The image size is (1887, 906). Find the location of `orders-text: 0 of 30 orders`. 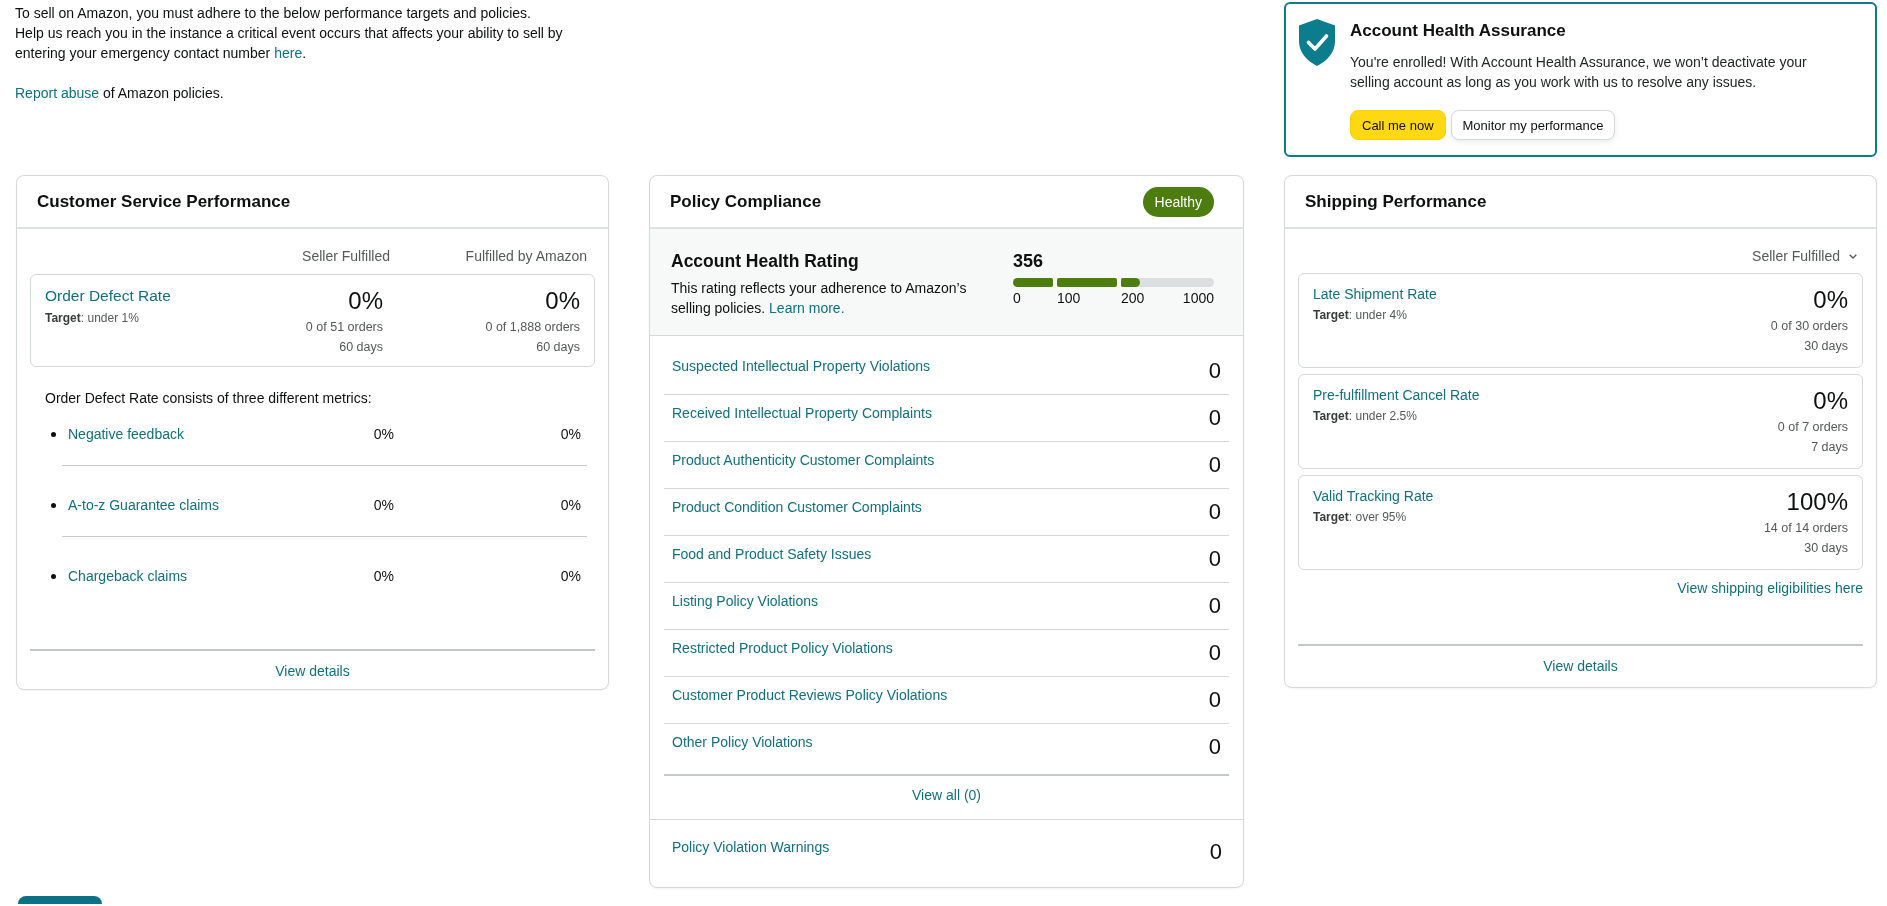

orders-text: 0 of 30 orders is located at coordinates (1809, 326).